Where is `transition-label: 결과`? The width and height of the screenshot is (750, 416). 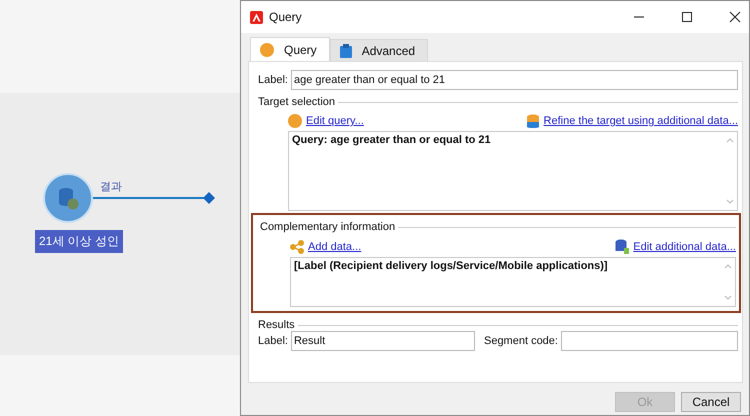
transition-label: 결과 is located at coordinates (111, 187).